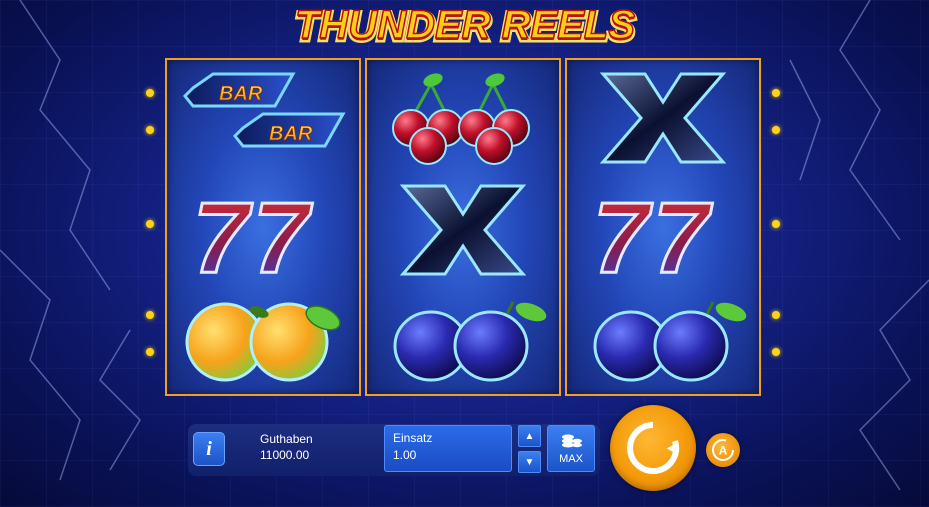  I want to click on spin-icon, so click(653, 448).